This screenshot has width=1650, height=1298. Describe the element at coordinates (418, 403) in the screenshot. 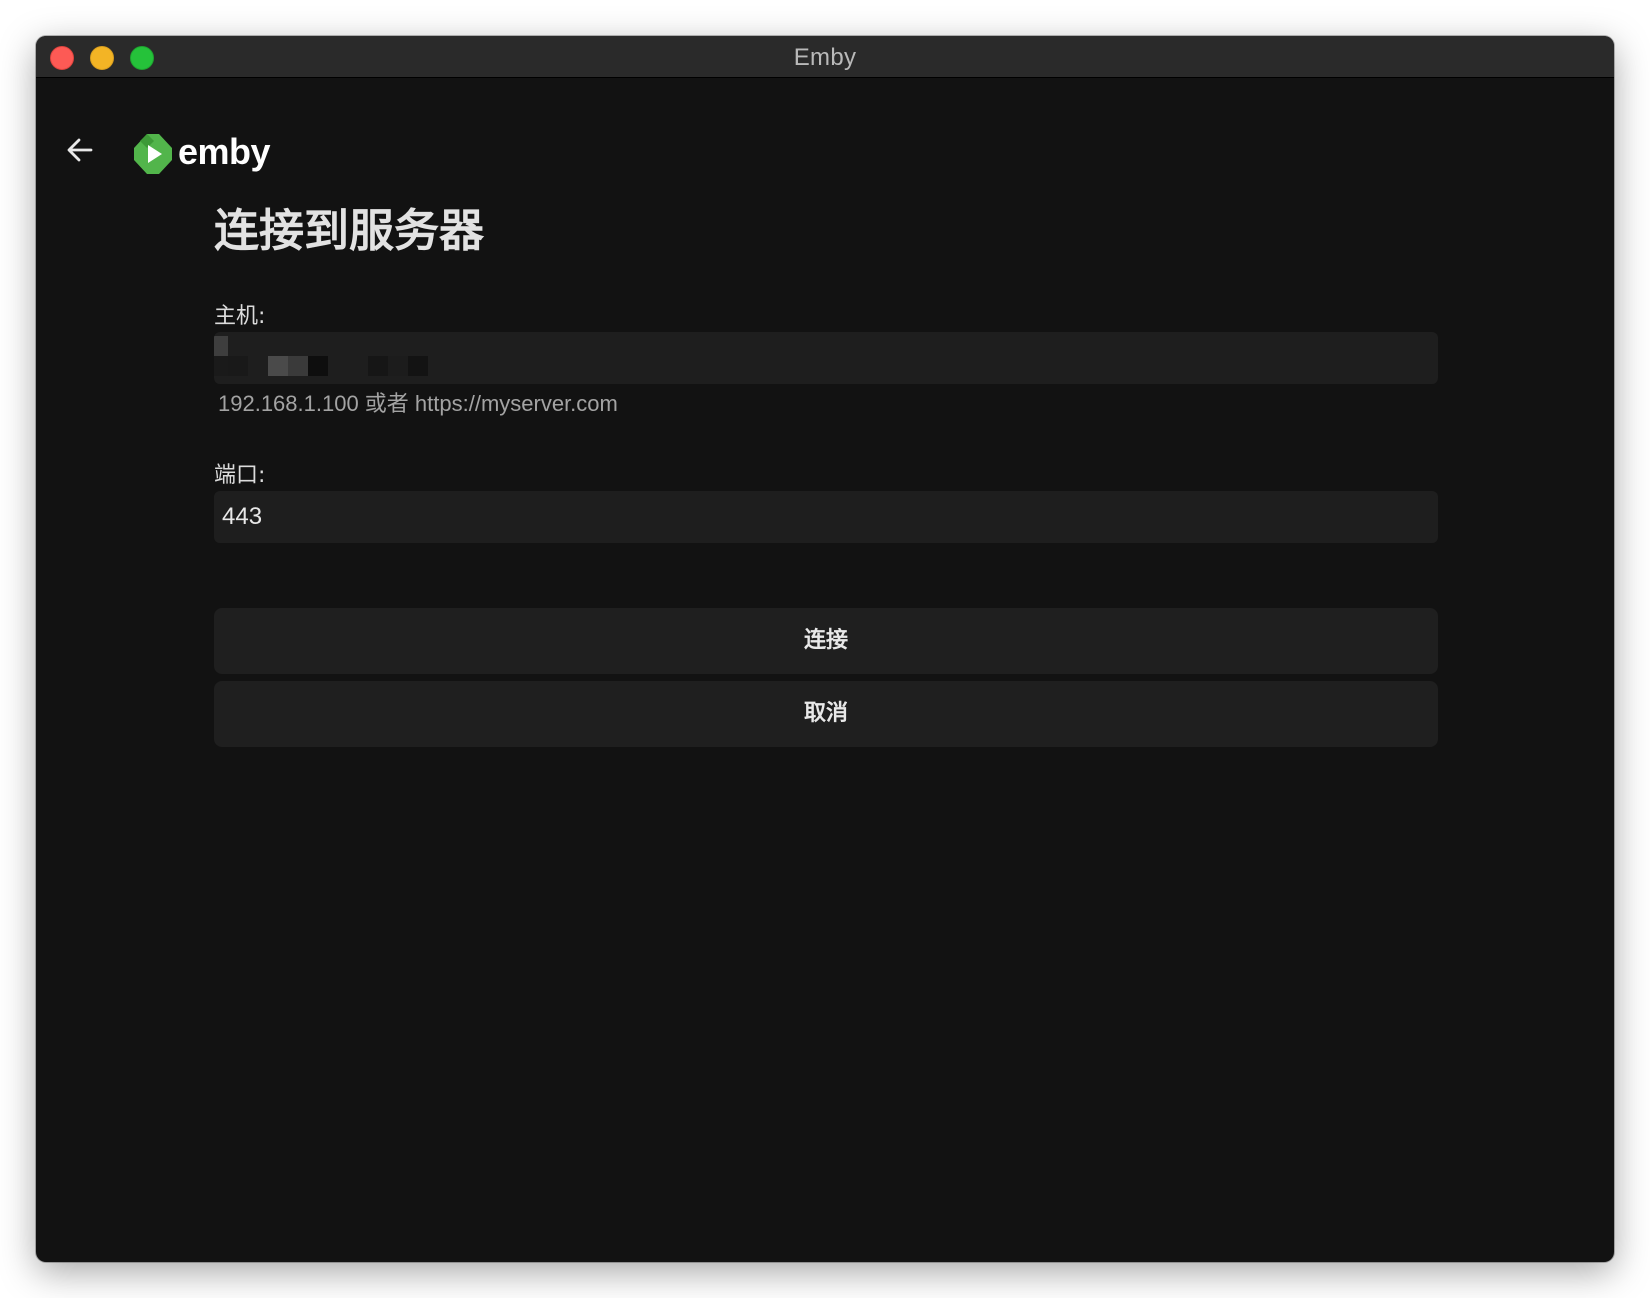

I see `host-hint: 192.168.1.100 或者 https://myserver.com` at that location.